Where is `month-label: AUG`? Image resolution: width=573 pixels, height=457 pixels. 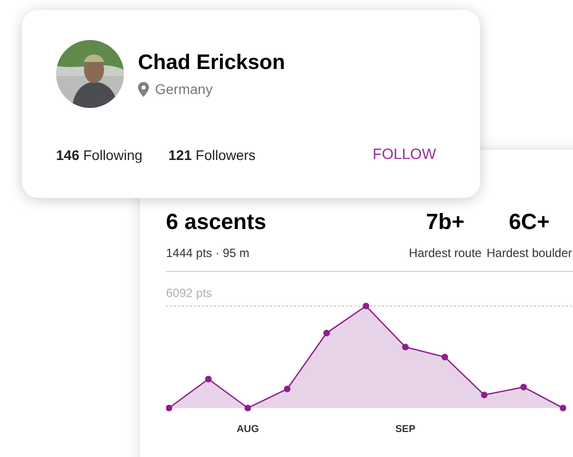 month-label: AUG is located at coordinates (247, 429).